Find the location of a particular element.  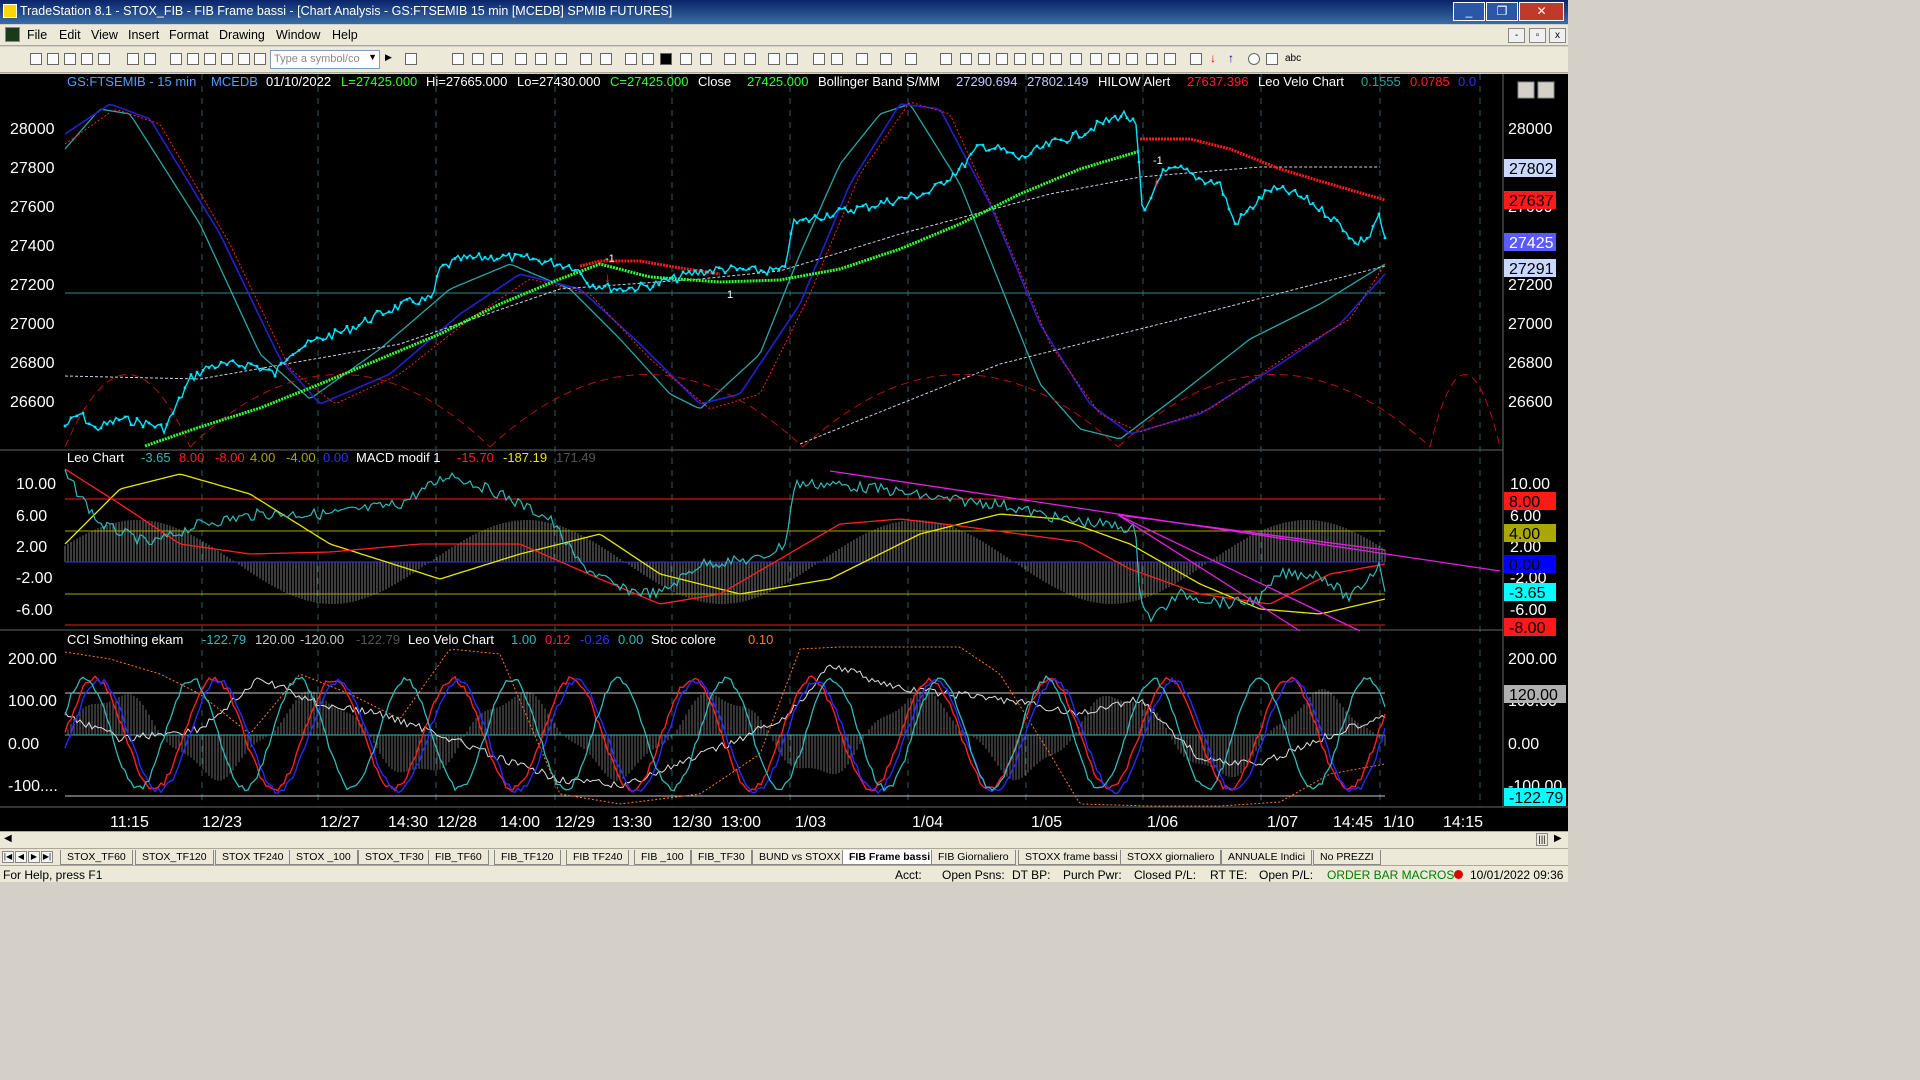

indicator-icon is located at coordinates (648, 59).